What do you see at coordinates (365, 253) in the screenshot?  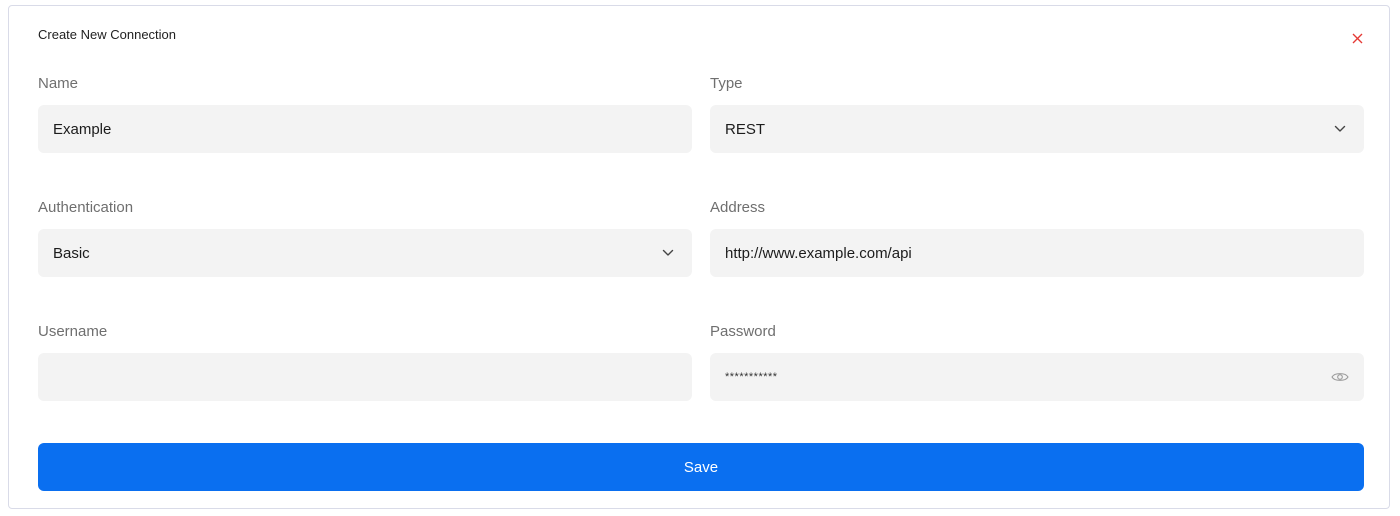 I see `authentication-select: Basic` at bounding box center [365, 253].